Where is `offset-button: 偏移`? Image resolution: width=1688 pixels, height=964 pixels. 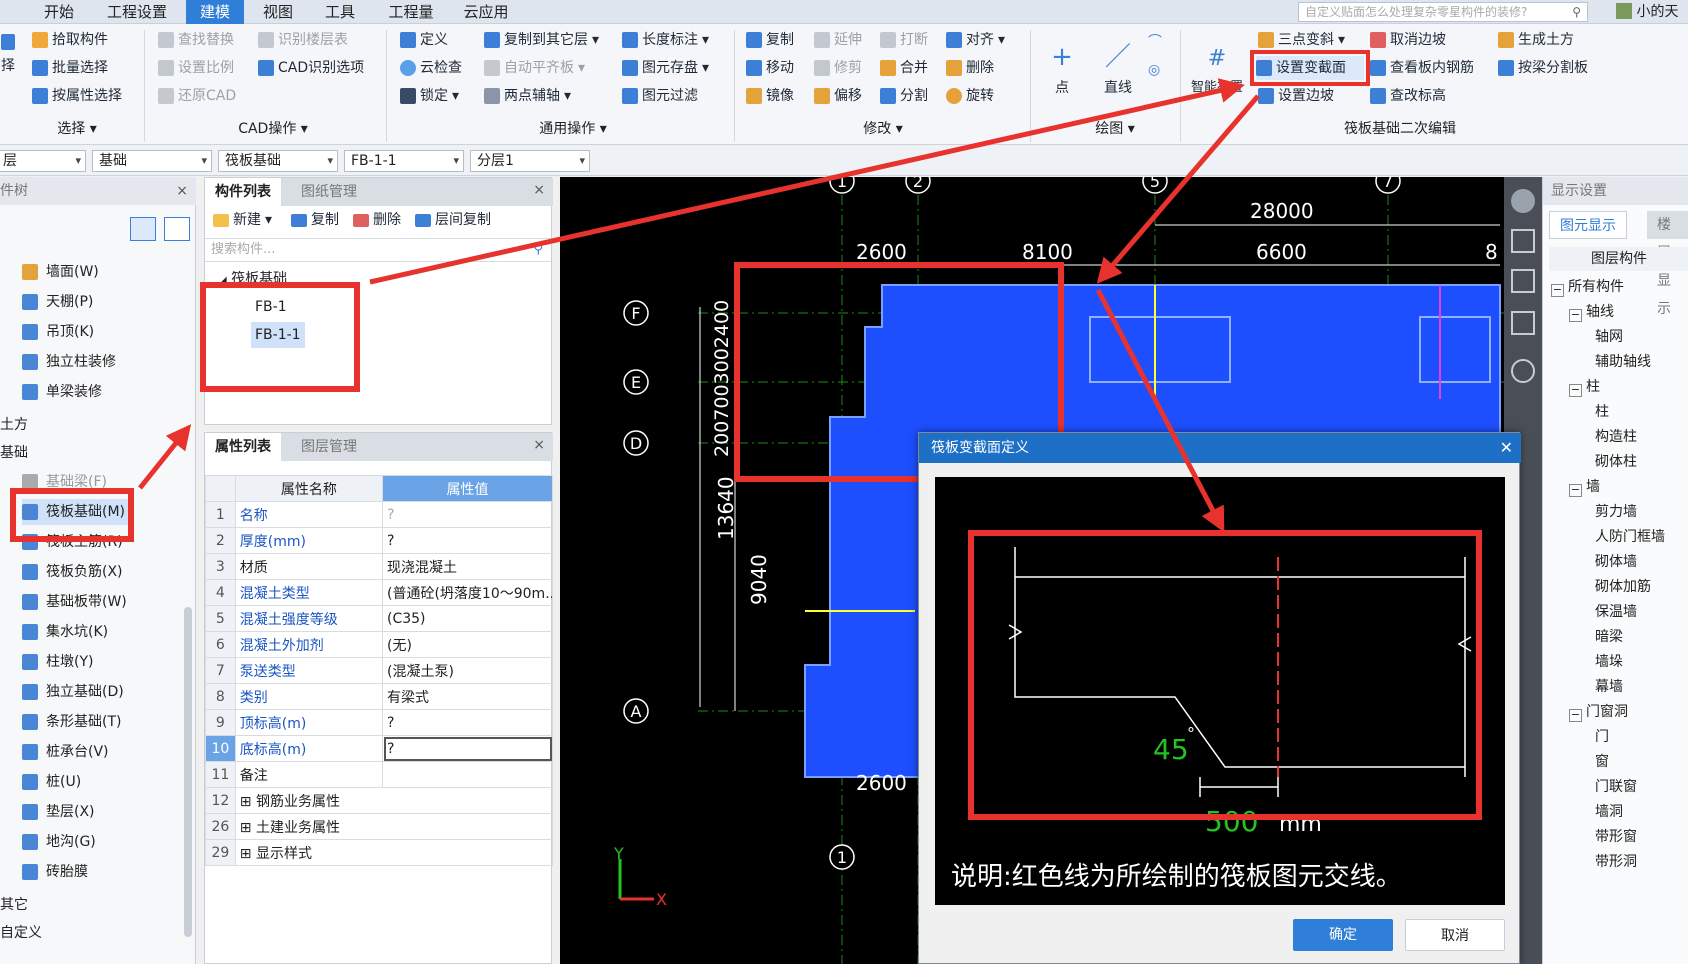
offset-button: 偏移 is located at coordinates (838, 96).